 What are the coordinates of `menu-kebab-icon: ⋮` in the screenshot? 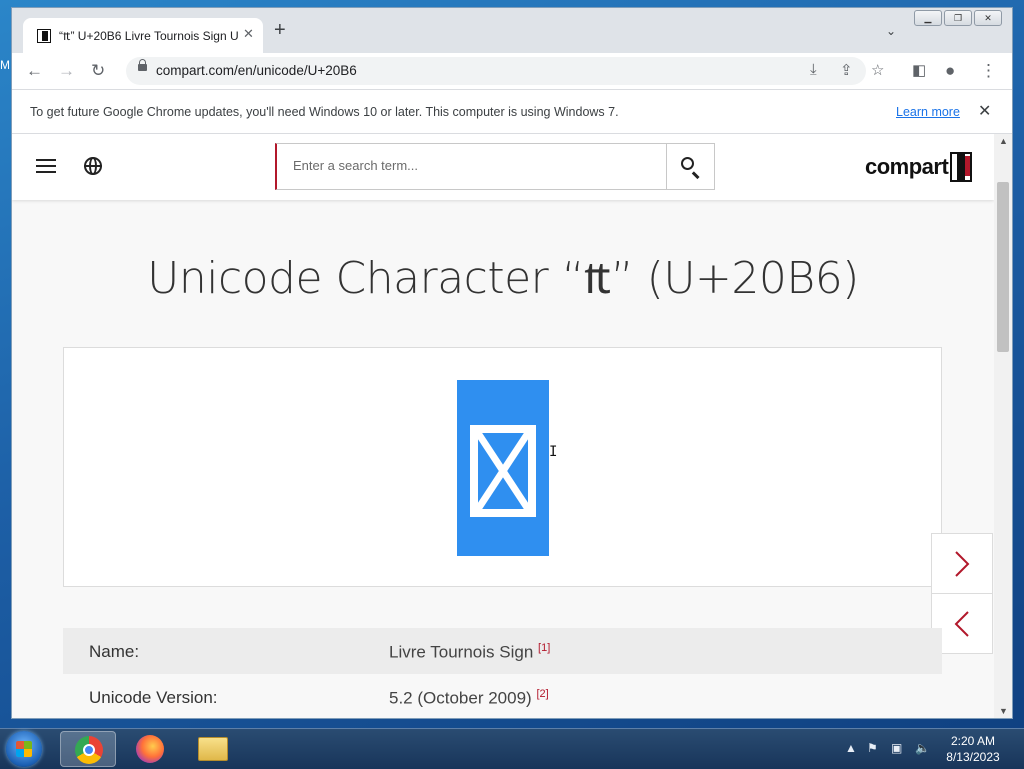 It's located at (988, 71).